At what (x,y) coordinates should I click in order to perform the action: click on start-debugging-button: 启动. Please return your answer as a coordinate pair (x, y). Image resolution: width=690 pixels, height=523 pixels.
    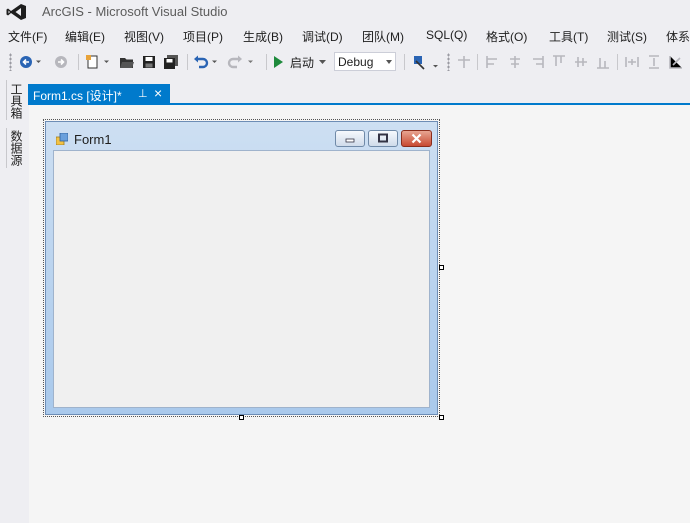
    Looking at the image, I should click on (301, 62).